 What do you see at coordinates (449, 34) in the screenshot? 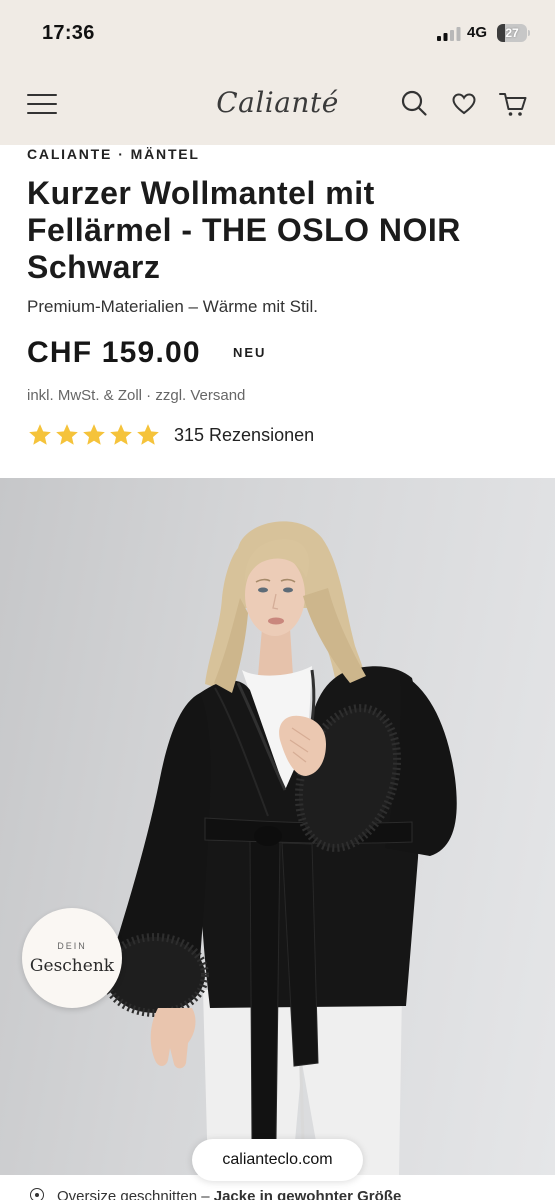
I see `signal-icon` at bounding box center [449, 34].